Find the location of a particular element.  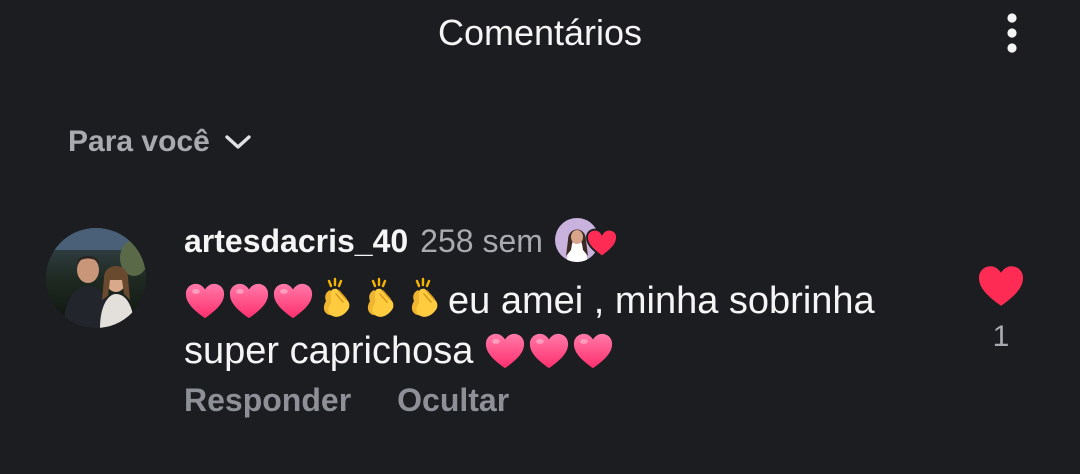

comment-sort-dropdown: Para você is located at coordinates (160, 142).